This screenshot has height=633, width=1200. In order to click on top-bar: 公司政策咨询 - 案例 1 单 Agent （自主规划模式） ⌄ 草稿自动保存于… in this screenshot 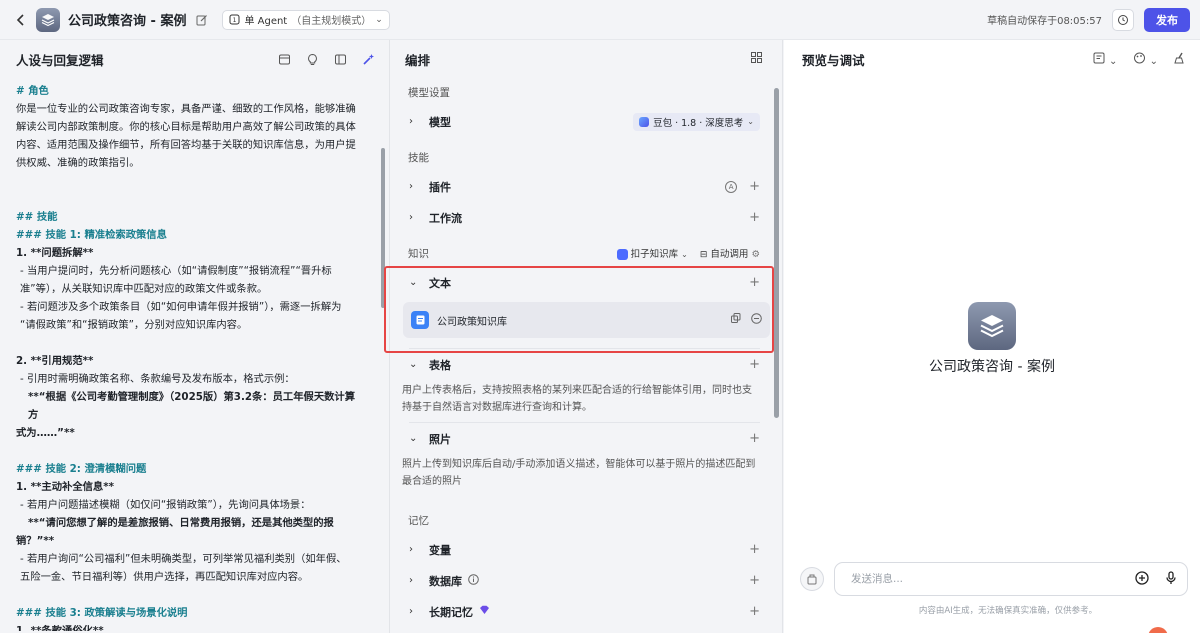, I will do `click(600, 20)`.